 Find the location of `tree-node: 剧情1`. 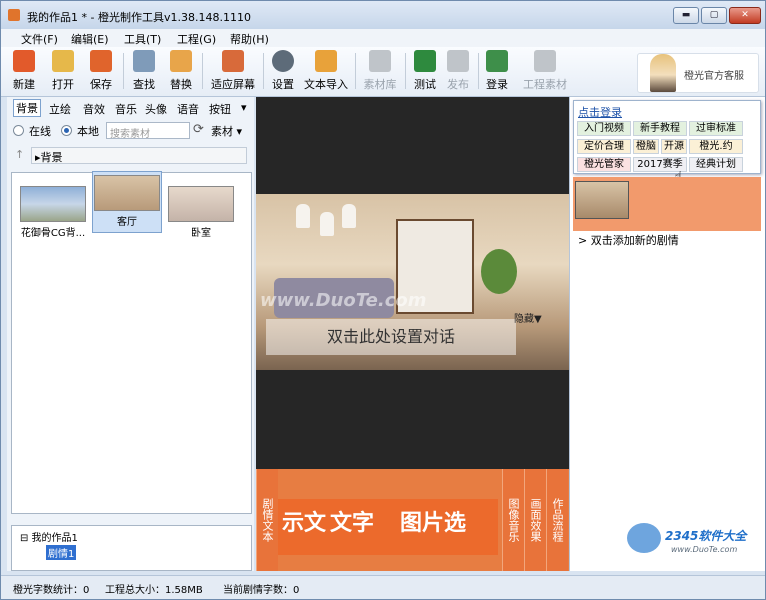

tree-node: 剧情1 is located at coordinates (61, 552).